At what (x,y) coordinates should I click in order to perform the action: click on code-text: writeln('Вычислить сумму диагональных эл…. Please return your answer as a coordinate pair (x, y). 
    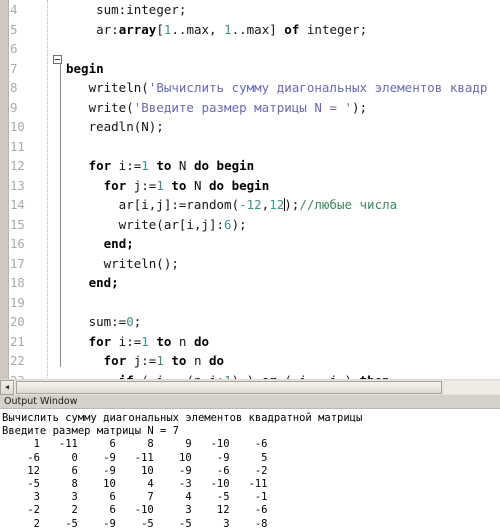
    Looking at the image, I should click on (277, 88).